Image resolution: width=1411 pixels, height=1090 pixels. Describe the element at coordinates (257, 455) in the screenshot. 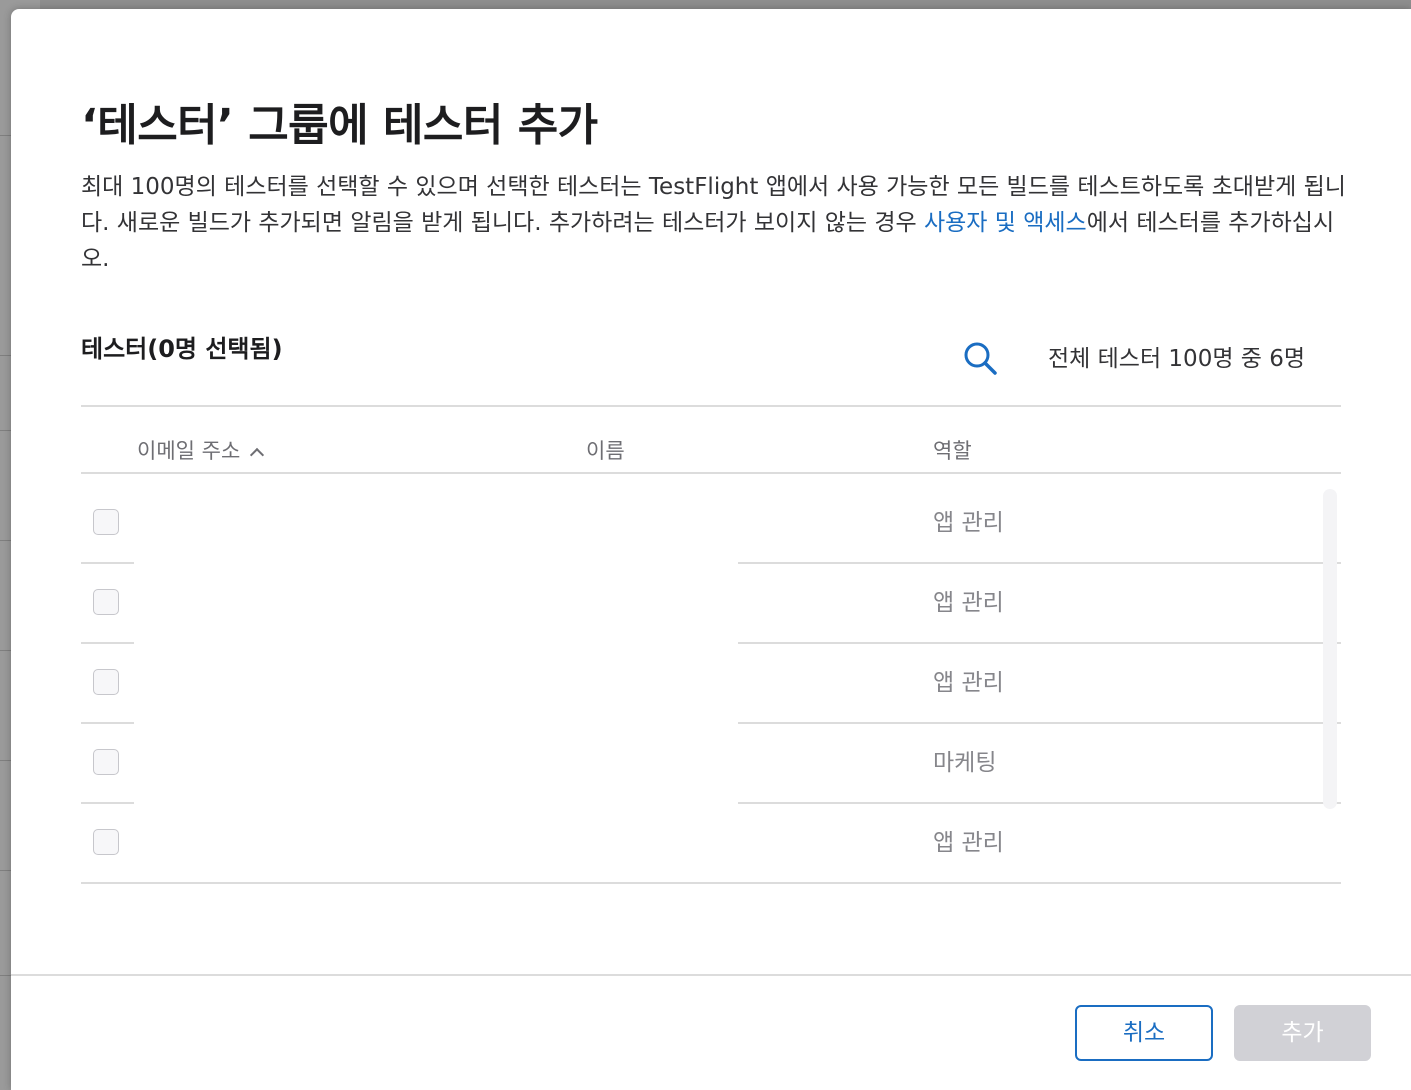

I see `chevron-up-icon` at that location.